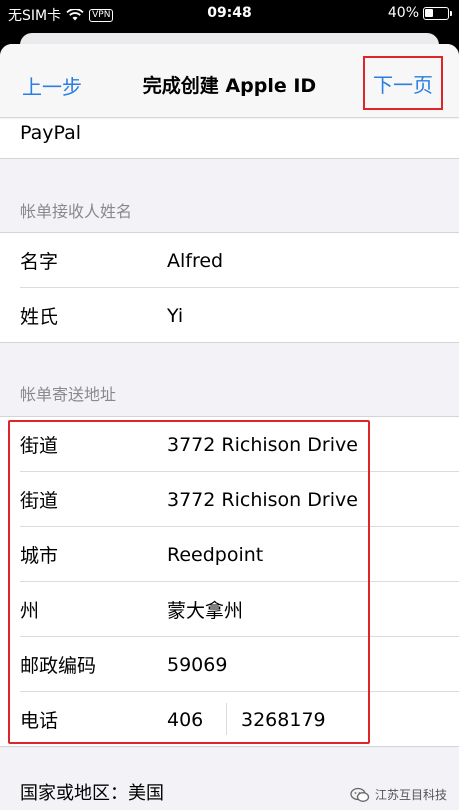  What do you see at coordinates (30, 611) in the screenshot?
I see `state-label: 州` at bounding box center [30, 611].